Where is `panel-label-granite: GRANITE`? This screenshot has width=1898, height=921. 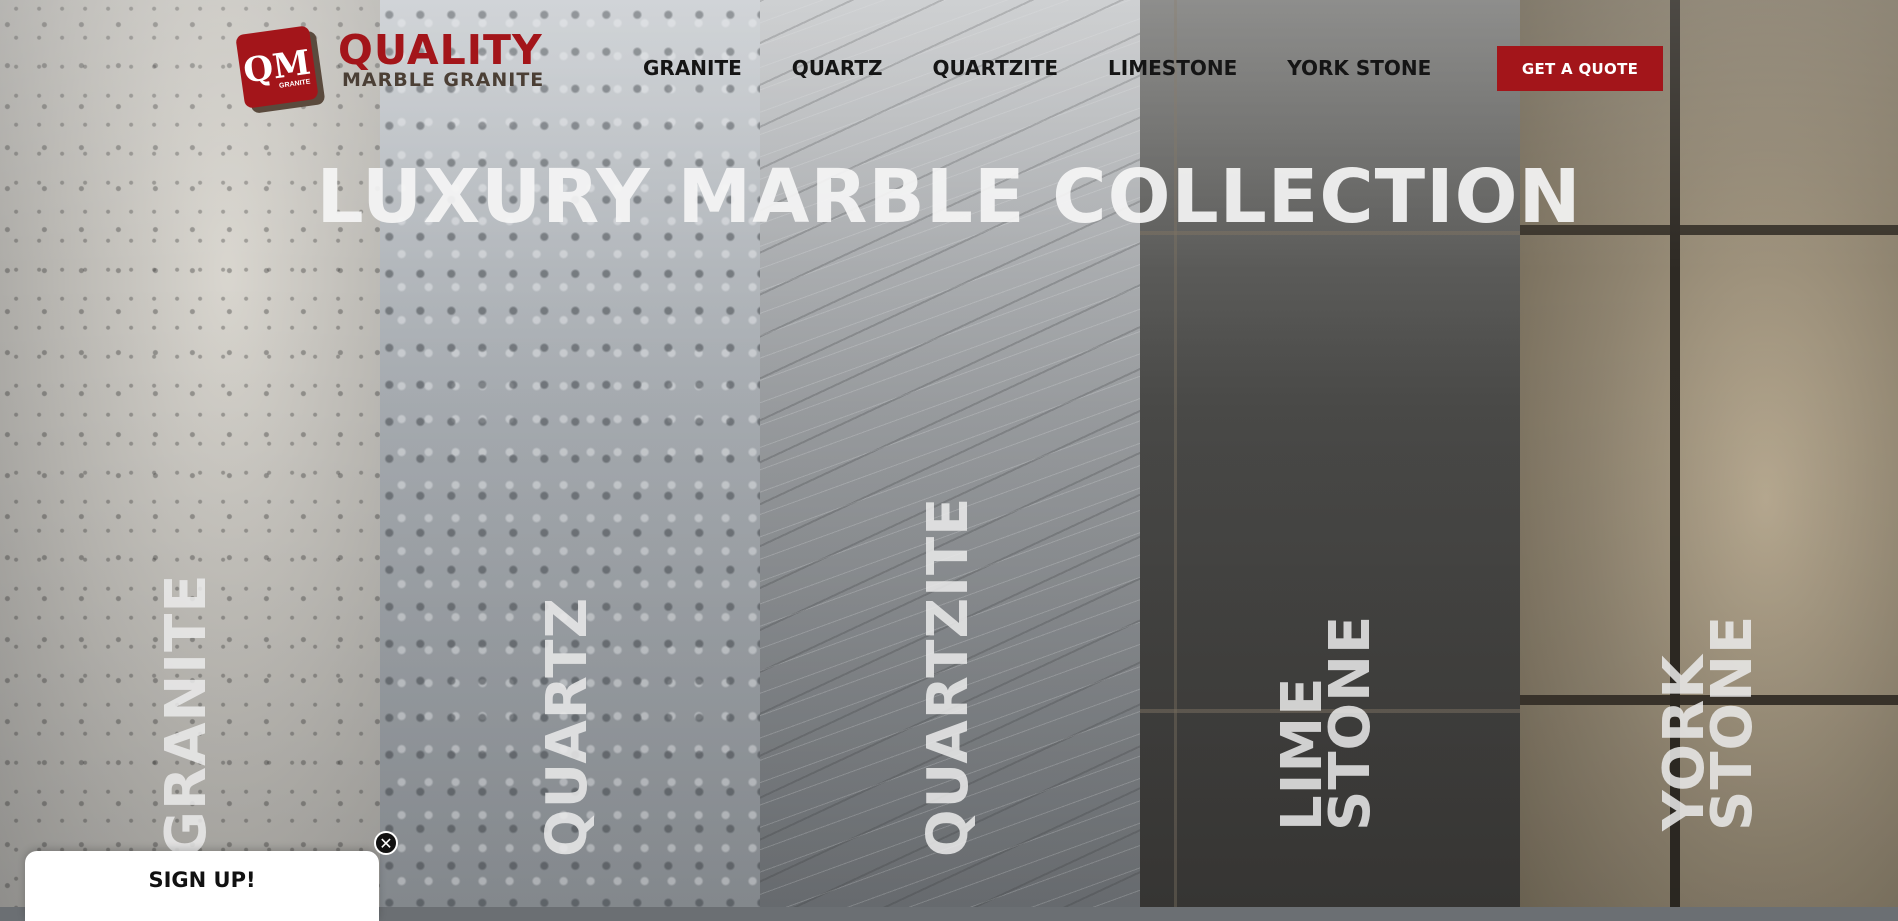
panel-label-granite: GRANITE is located at coordinates (186, 715).